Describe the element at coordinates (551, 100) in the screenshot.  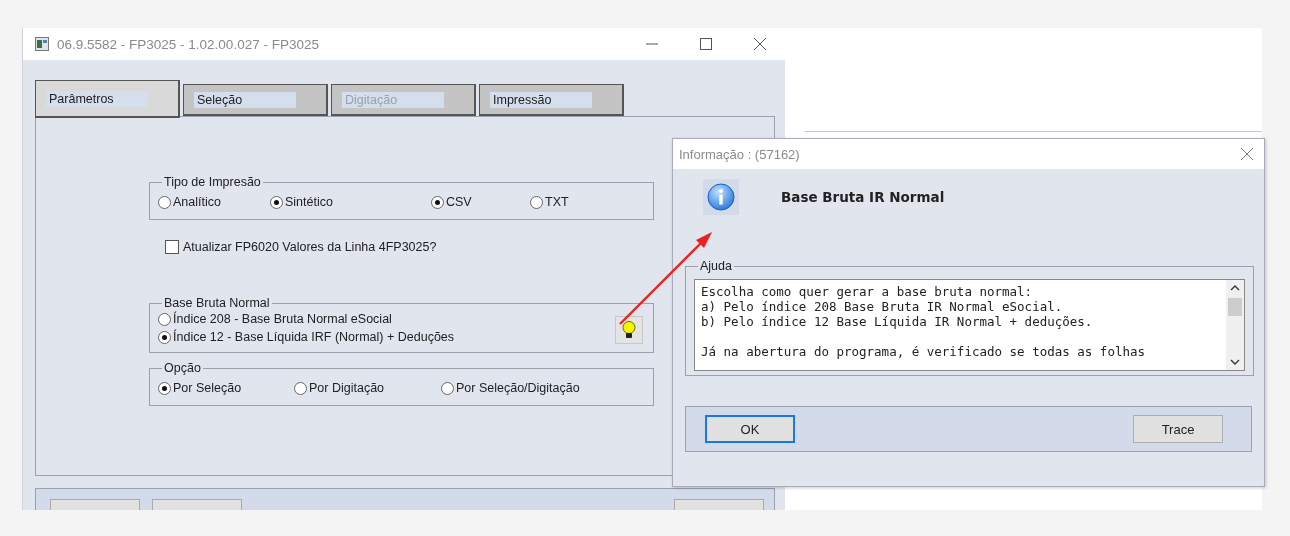
I see `tab: Impressão` at that location.